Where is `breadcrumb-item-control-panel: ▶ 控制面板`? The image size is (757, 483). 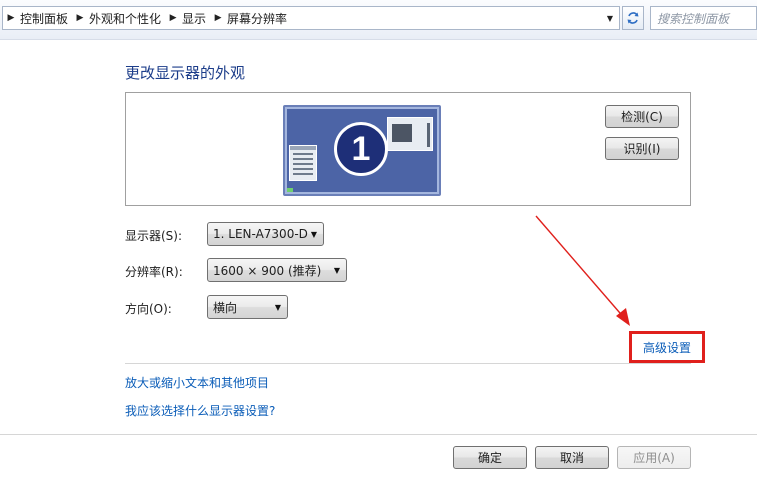
breadcrumb-item-control-panel: ▶ 控制面板 is located at coordinates (37, 18).